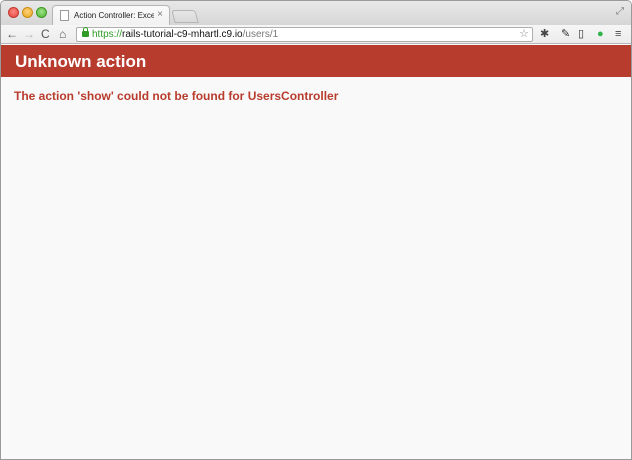 The width and height of the screenshot is (632, 460). I want to click on reload-button: C, so click(45, 34).